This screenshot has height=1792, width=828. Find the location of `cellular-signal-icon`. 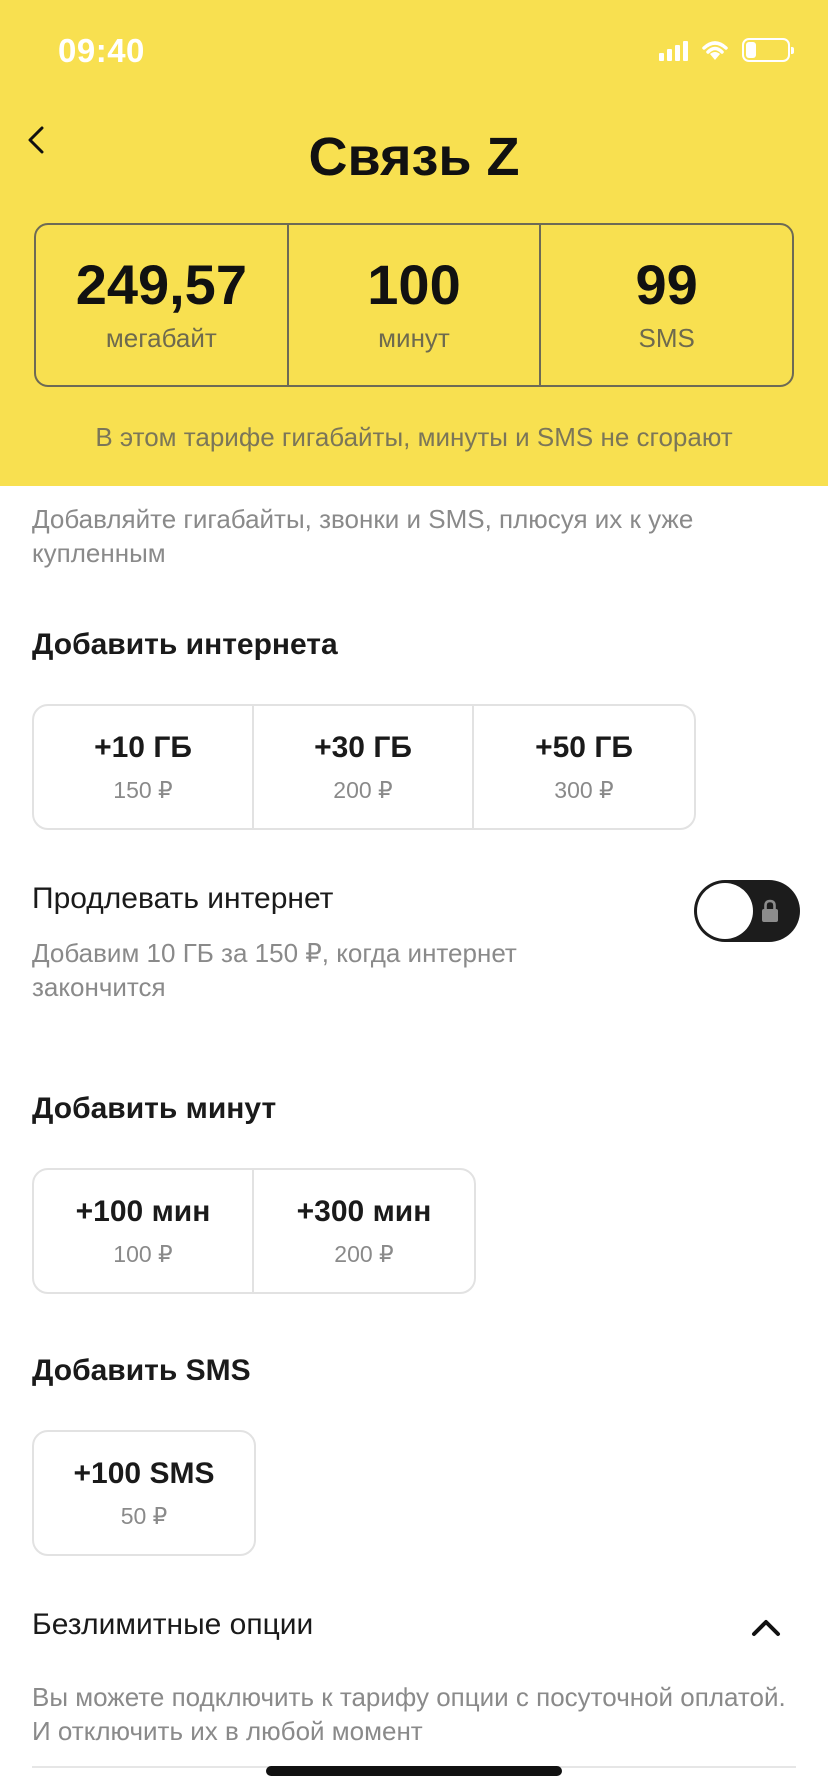

cellular-signal-icon is located at coordinates (673, 50).